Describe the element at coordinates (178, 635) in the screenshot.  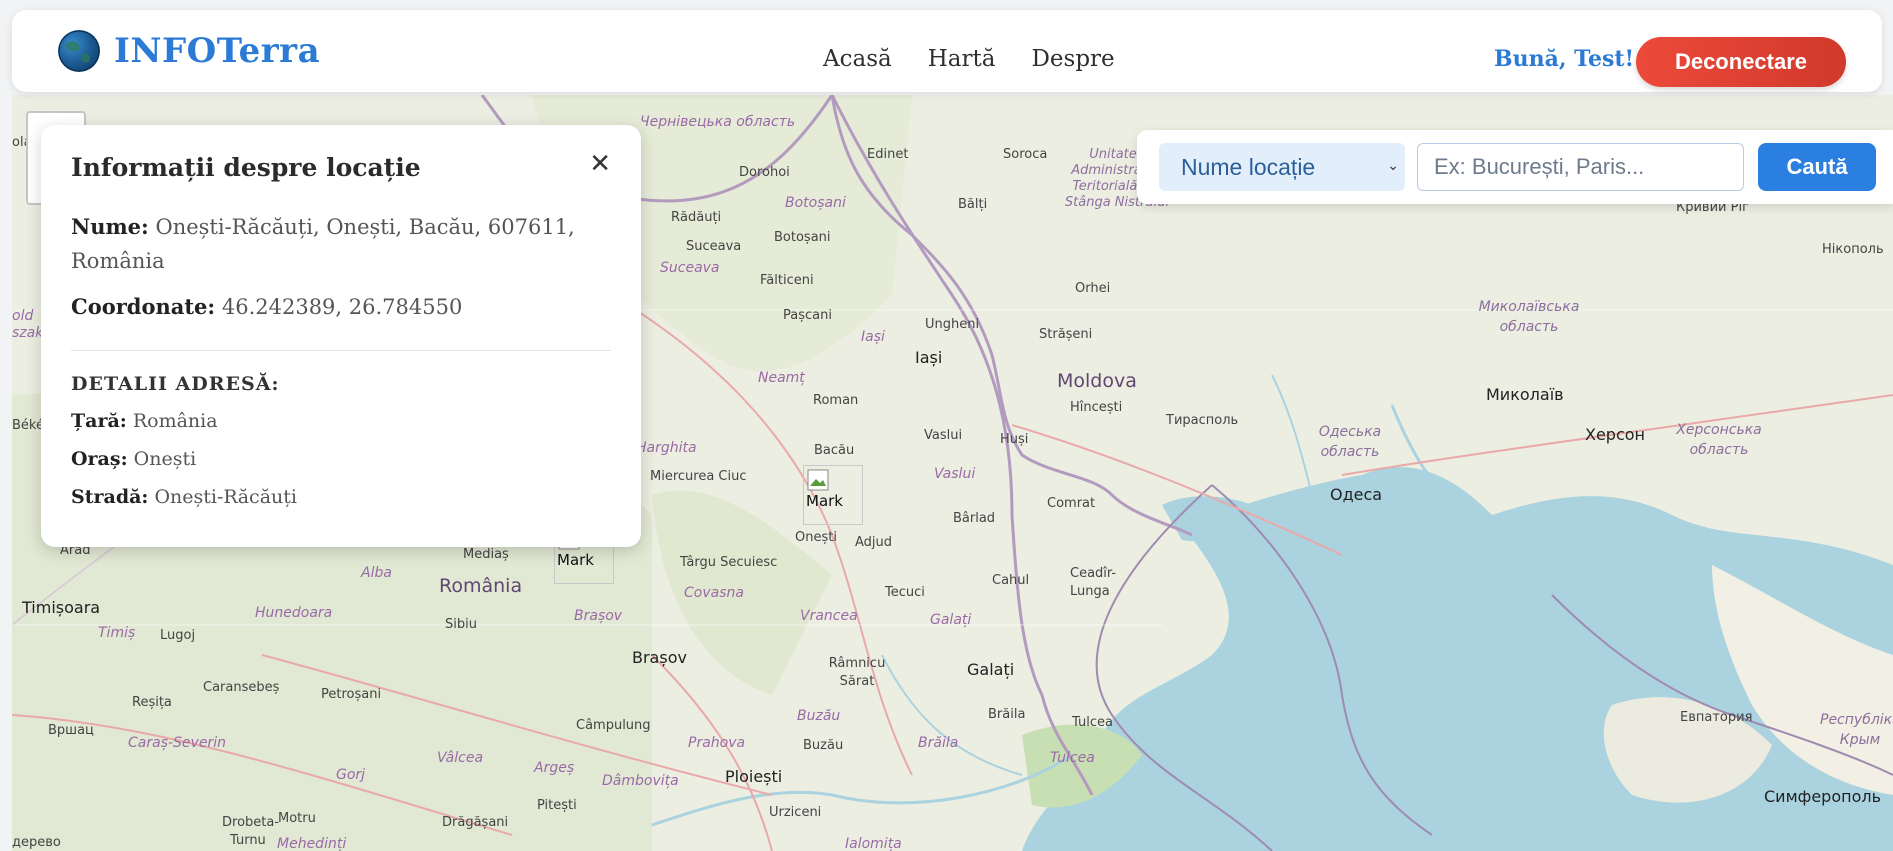
I see `map-label: Lugoj` at that location.